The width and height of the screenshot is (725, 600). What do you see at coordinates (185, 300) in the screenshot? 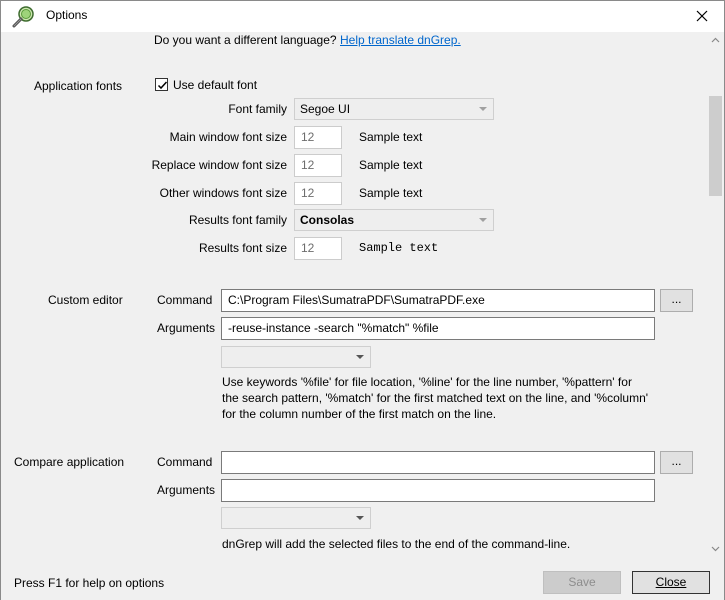
I see `custom-editor-command-label: Command` at bounding box center [185, 300].